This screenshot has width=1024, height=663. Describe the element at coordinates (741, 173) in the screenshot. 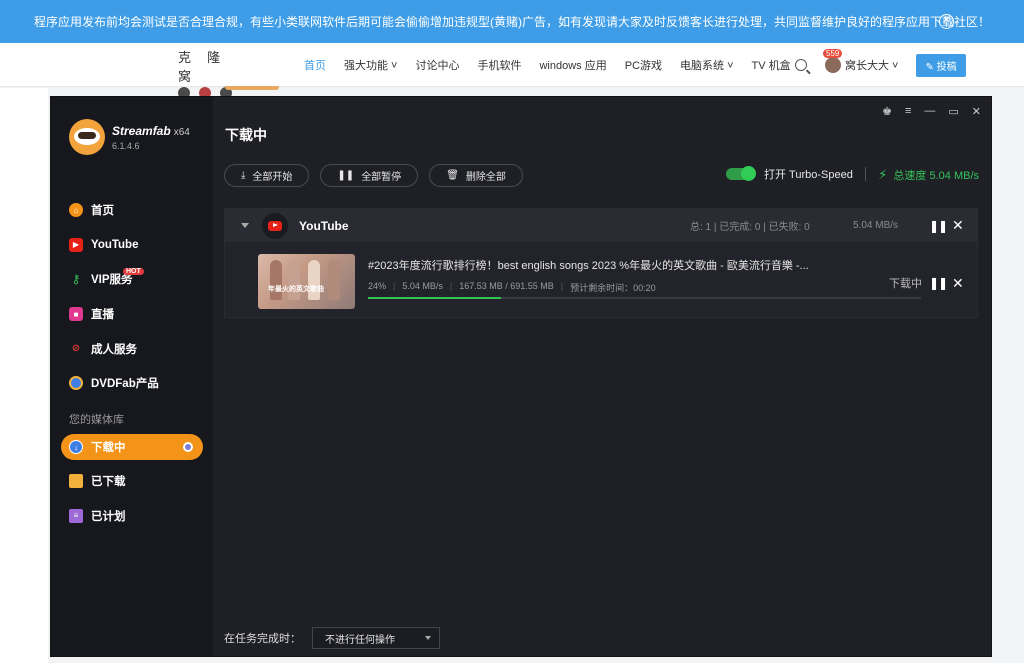

I see `turbo-toggle` at that location.